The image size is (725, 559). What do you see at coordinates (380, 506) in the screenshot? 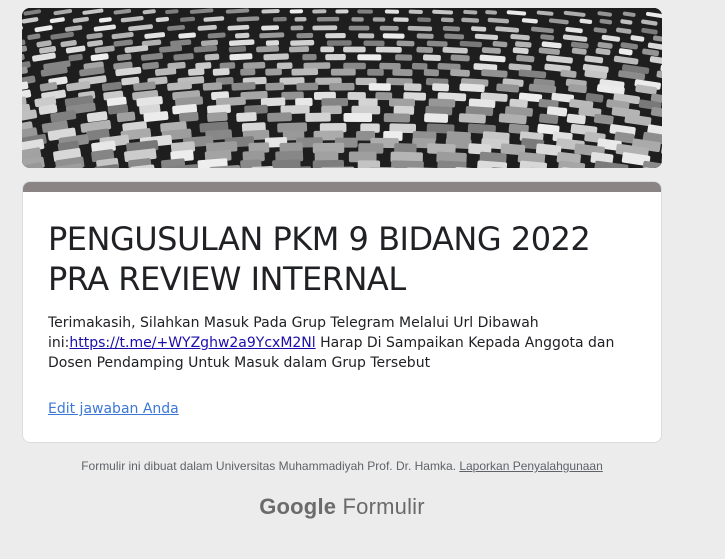
I see `forms-wordmark: Formulir` at bounding box center [380, 506].